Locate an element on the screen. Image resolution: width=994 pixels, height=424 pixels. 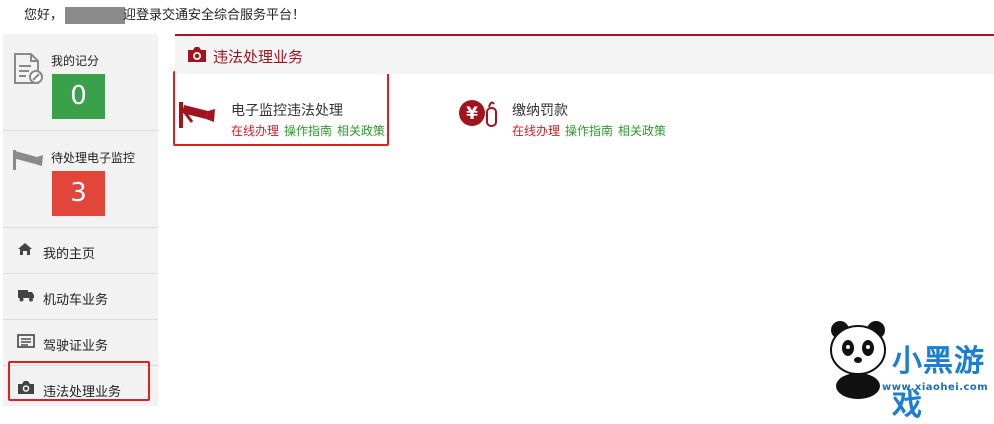
watermark: 小黑游戏 www.xiaohei.com is located at coordinates (894, 359).